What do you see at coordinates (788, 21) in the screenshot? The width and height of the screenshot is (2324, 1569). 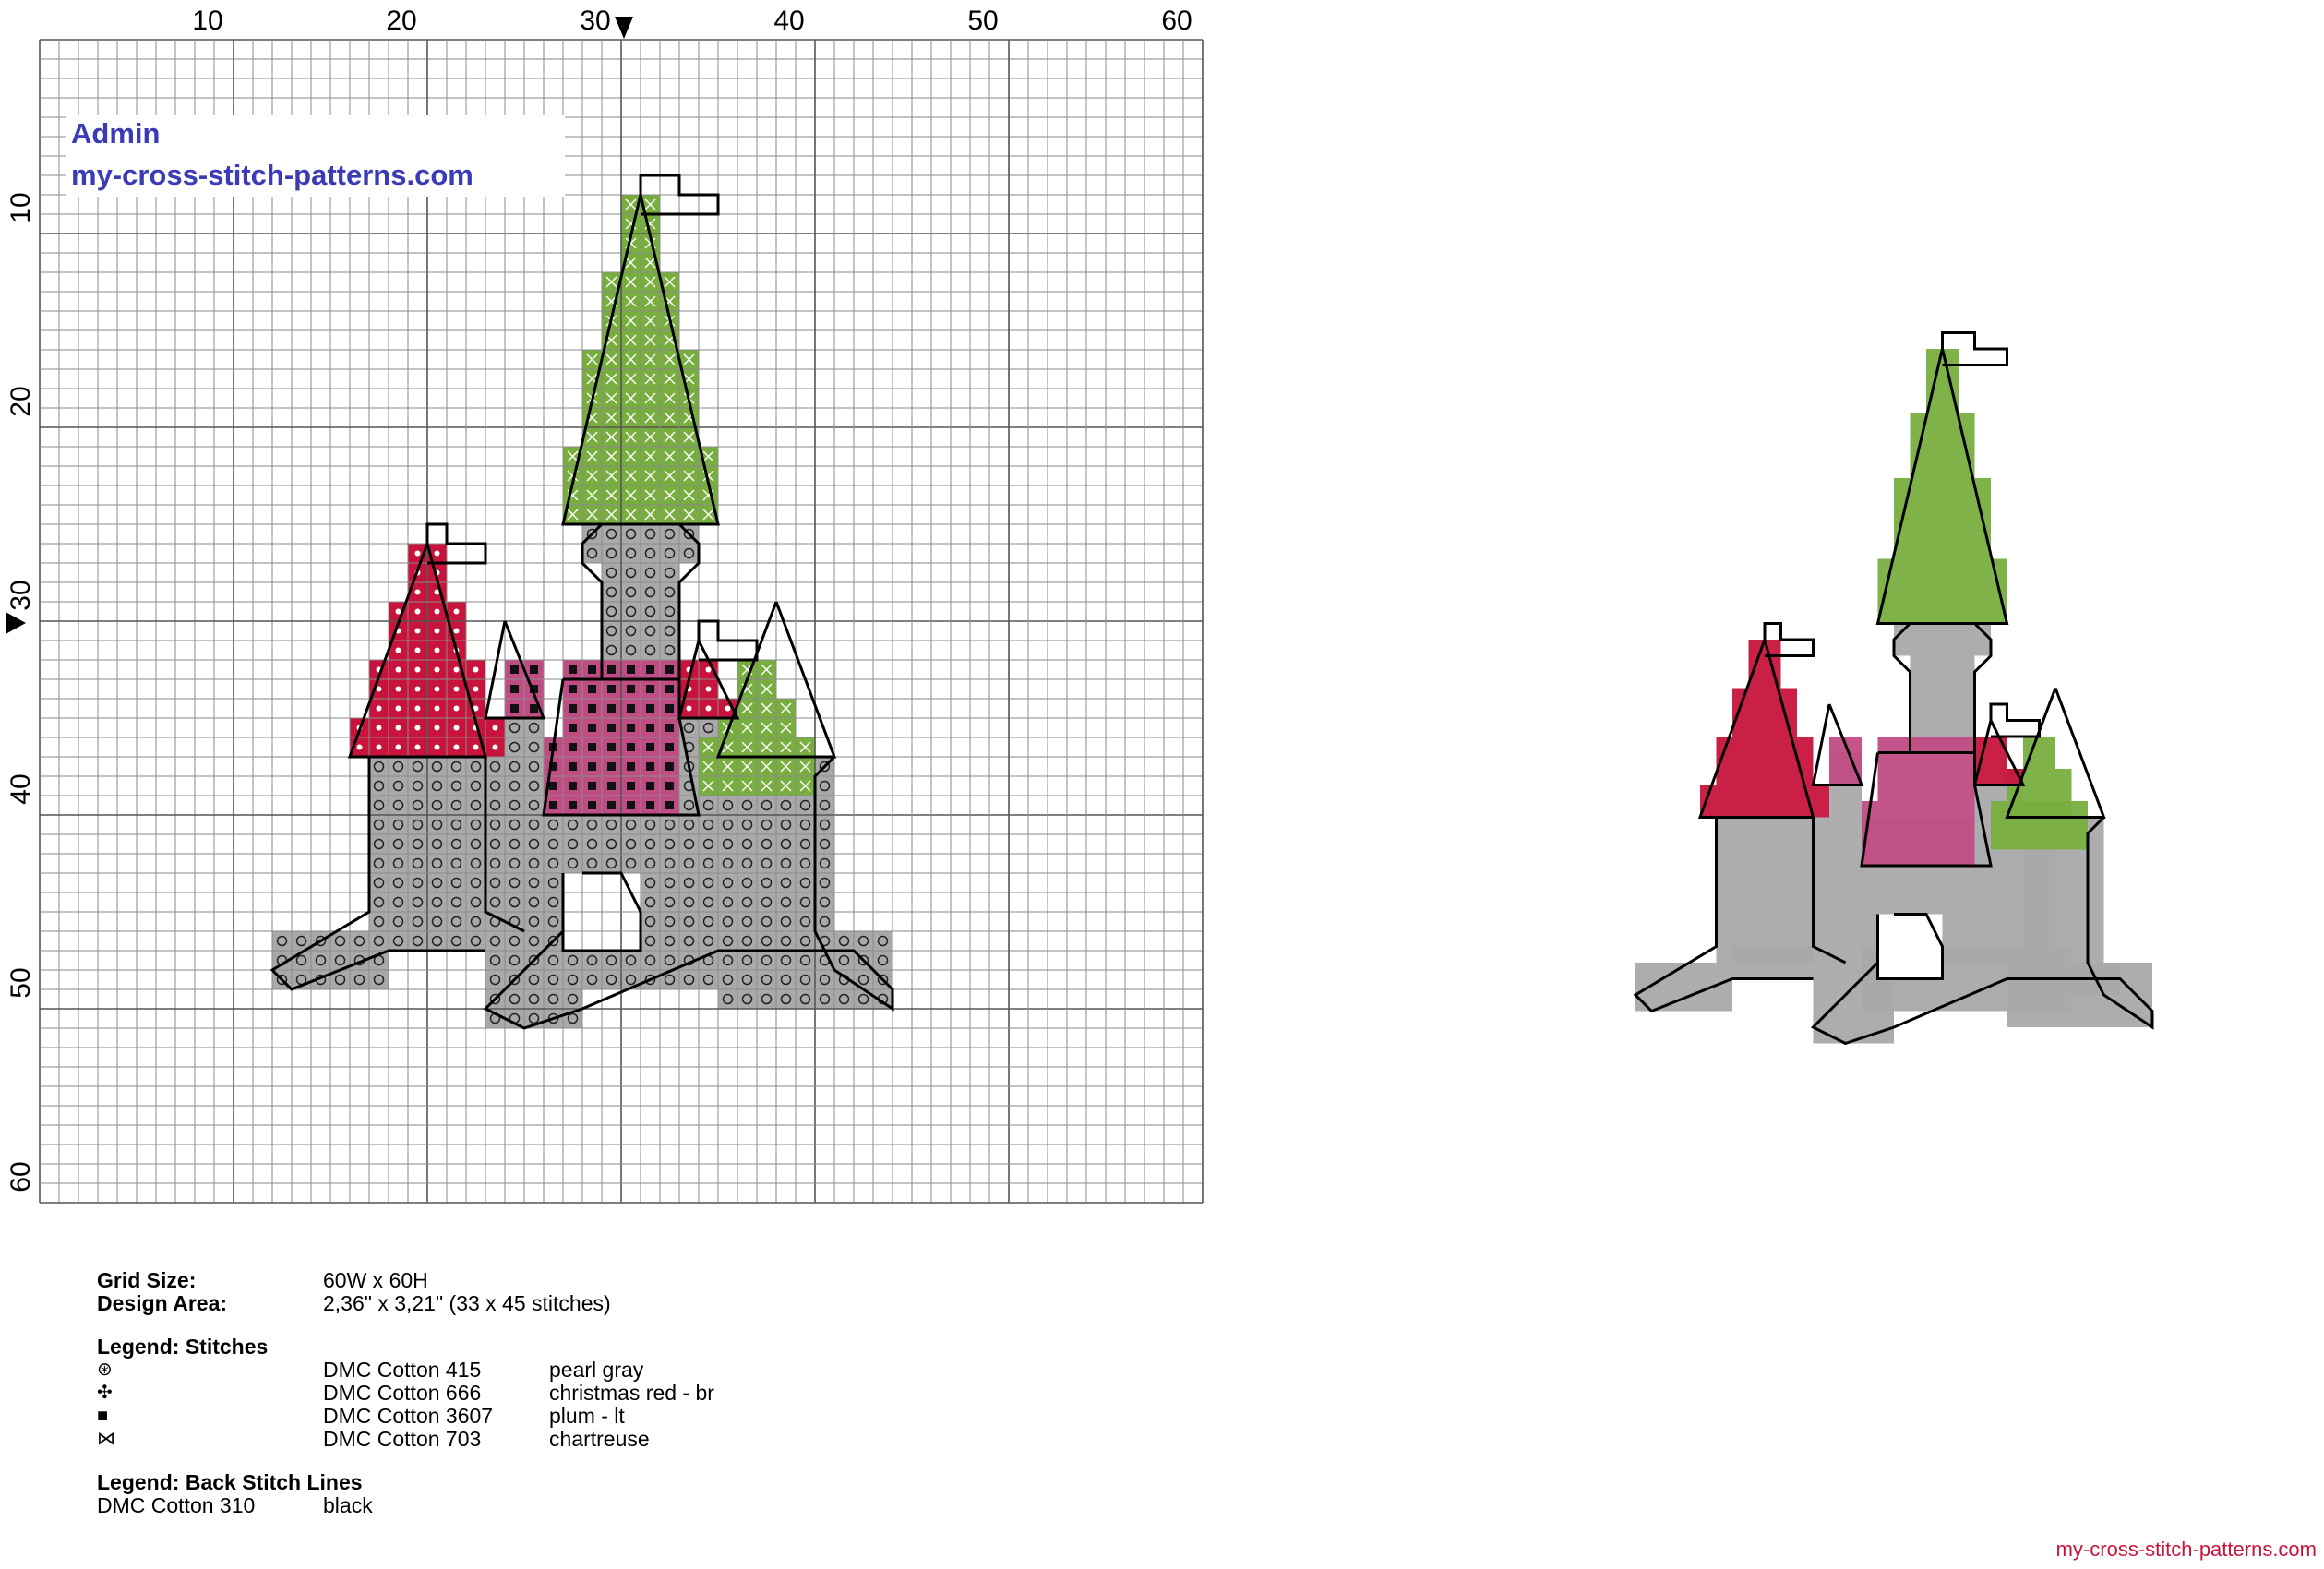 I see `x-tick-label: 40` at bounding box center [788, 21].